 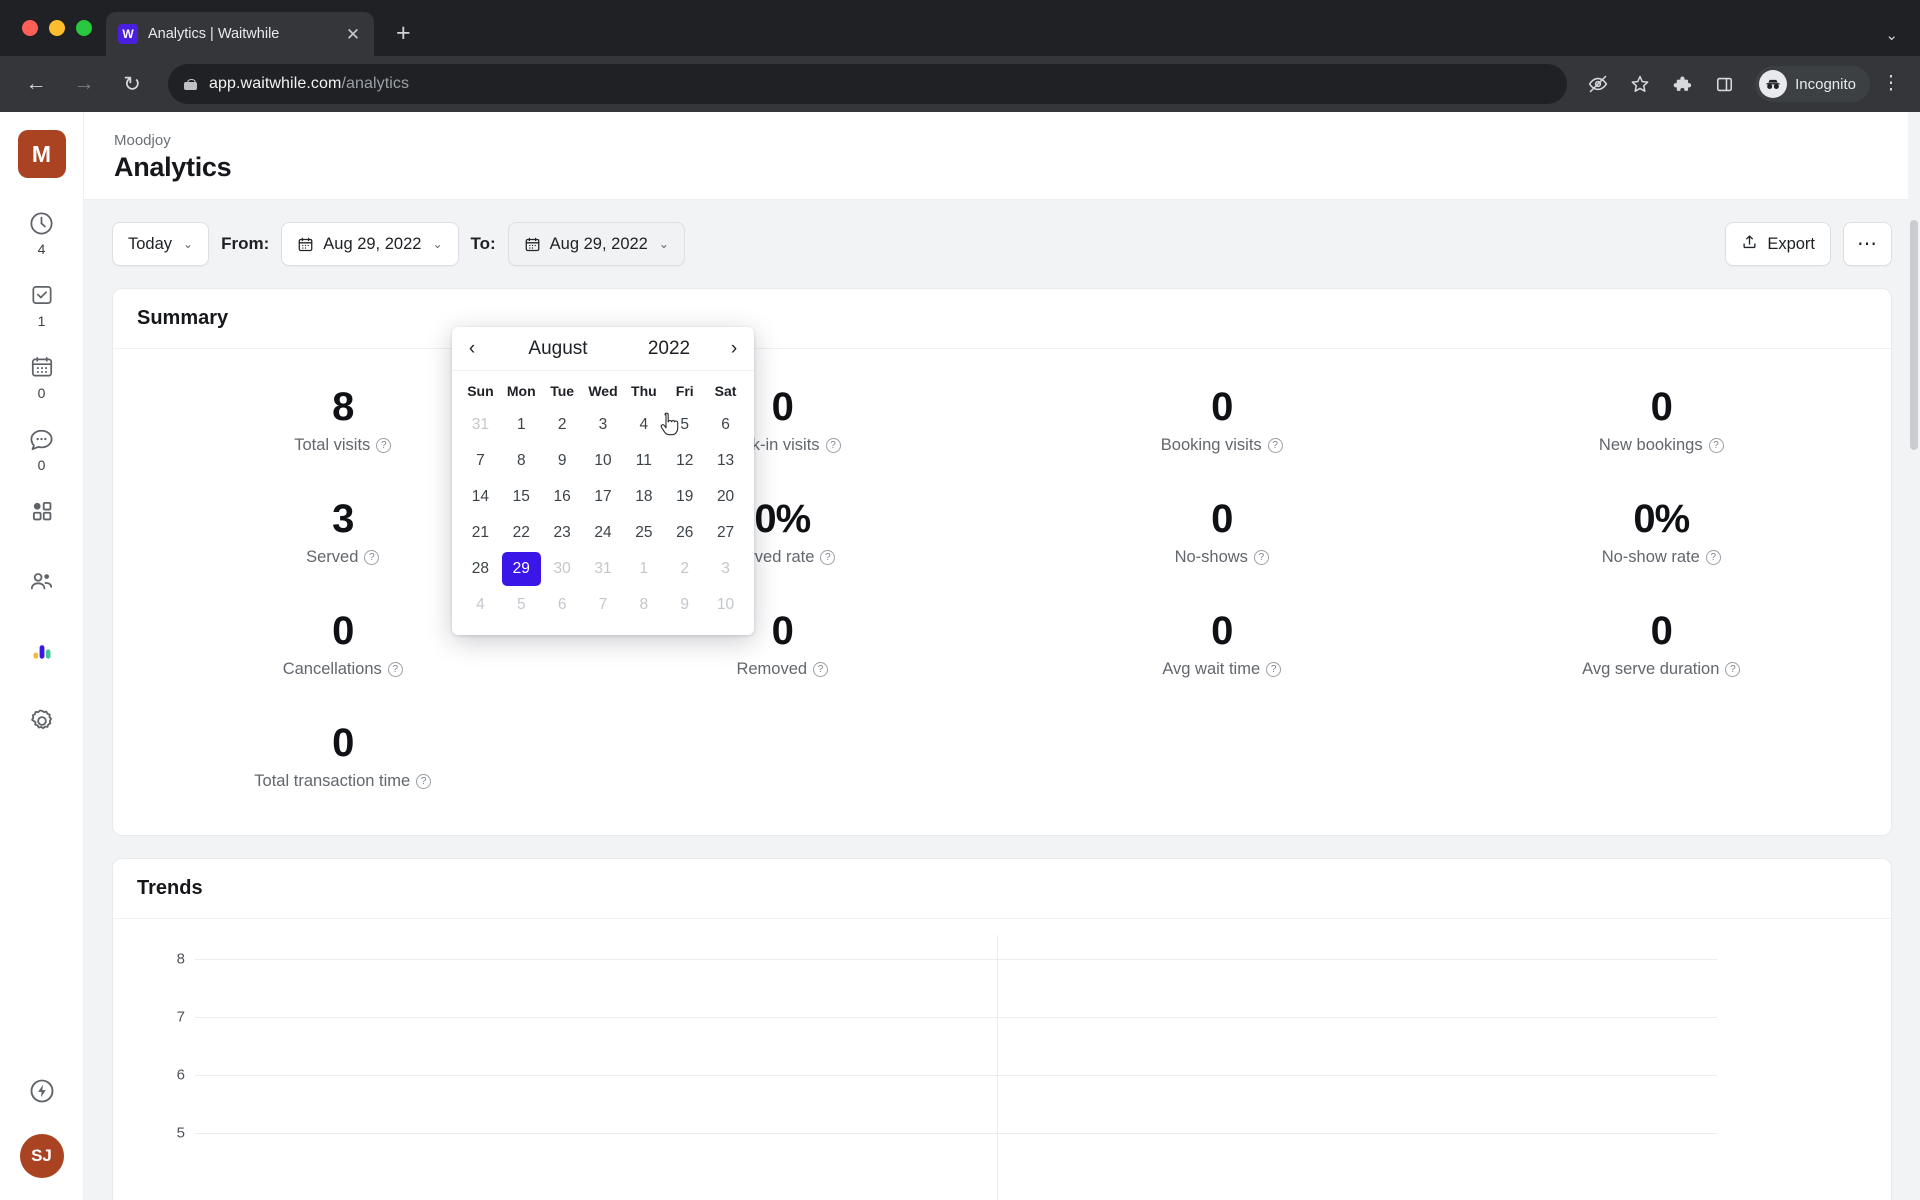 What do you see at coordinates (472, 349) in the screenshot?
I see `prev-month-button: ‹` at bounding box center [472, 349].